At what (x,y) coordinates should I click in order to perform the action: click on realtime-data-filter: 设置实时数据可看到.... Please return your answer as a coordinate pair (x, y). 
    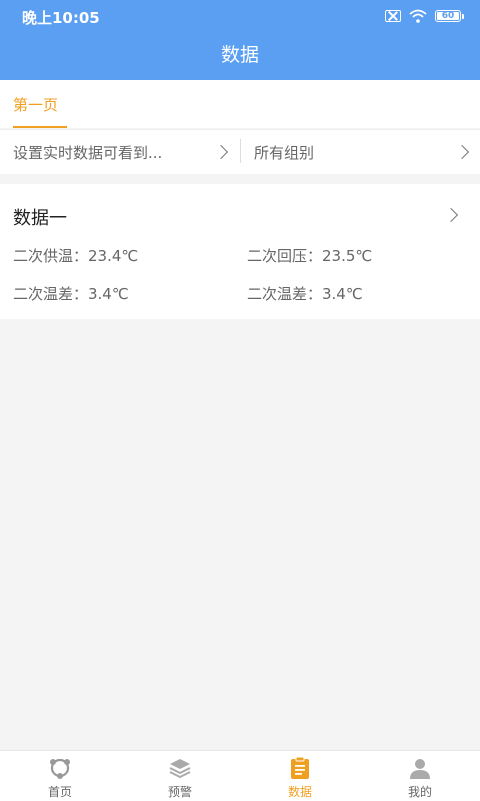
    Looking at the image, I should click on (87, 152).